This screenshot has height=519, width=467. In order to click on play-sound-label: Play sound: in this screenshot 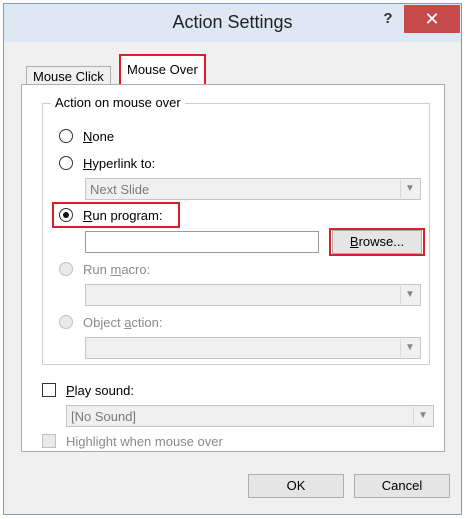, I will do `click(100, 390)`.